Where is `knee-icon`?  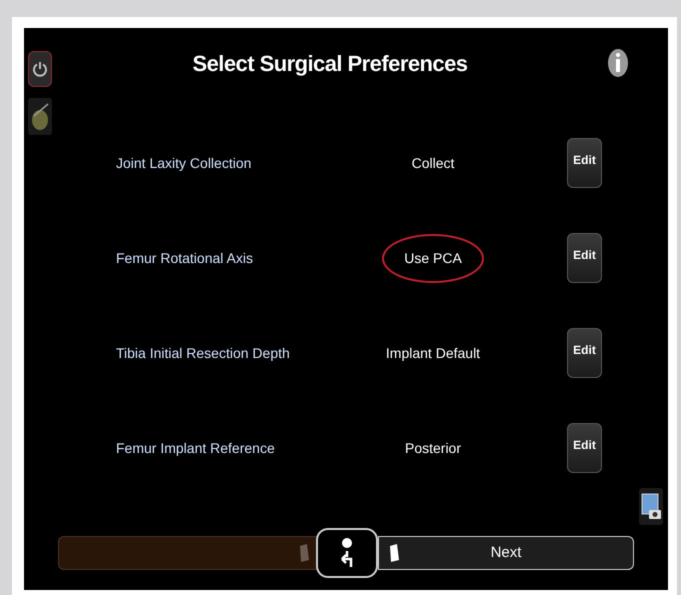
knee-icon is located at coordinates (40, 116).